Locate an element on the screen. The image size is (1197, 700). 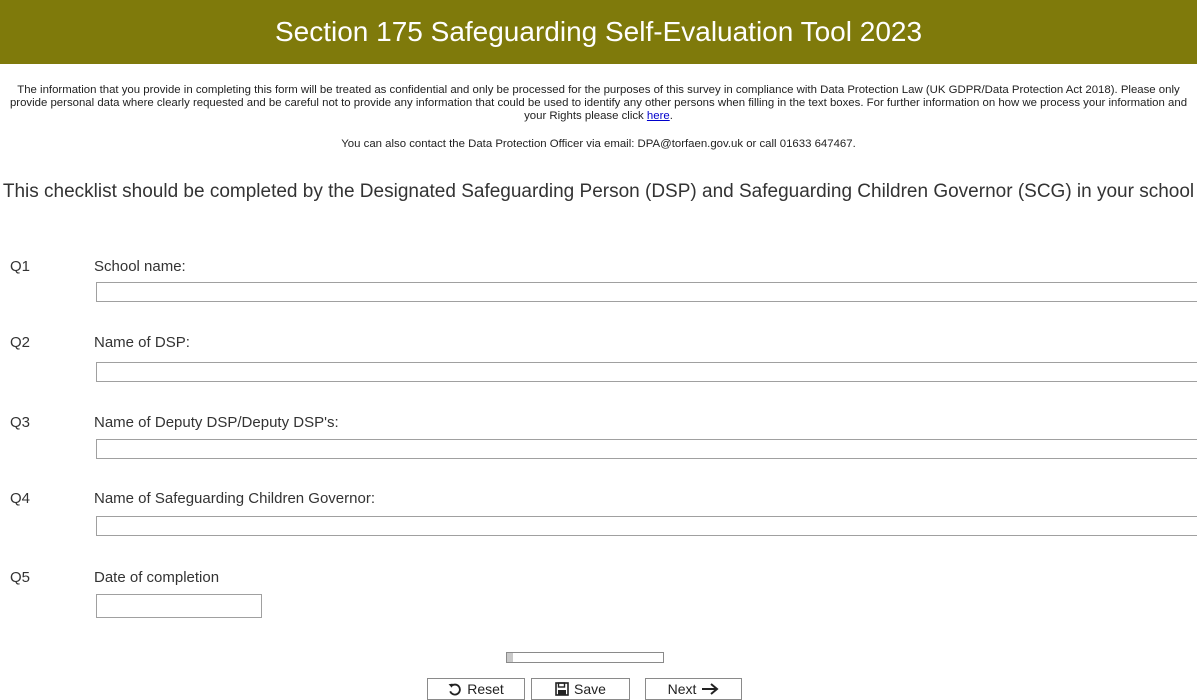
next-button: Next is located at coordinates (693, 689).